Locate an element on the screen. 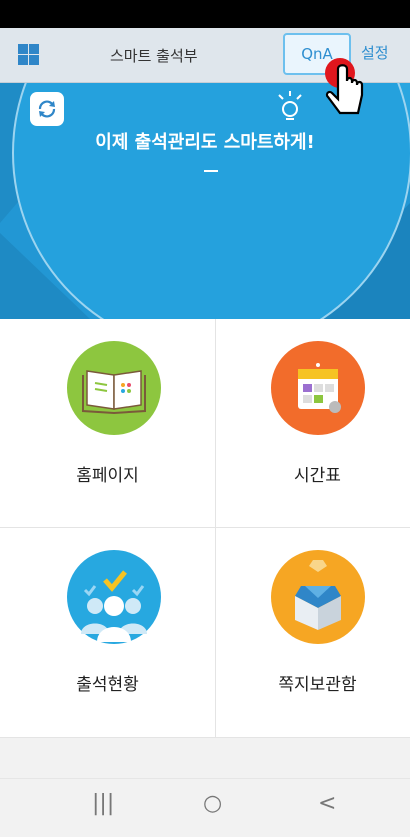 This screenshot has height=837, width=410. system-nav-bar: ||| ○ < is located at coordinates (205, 807).